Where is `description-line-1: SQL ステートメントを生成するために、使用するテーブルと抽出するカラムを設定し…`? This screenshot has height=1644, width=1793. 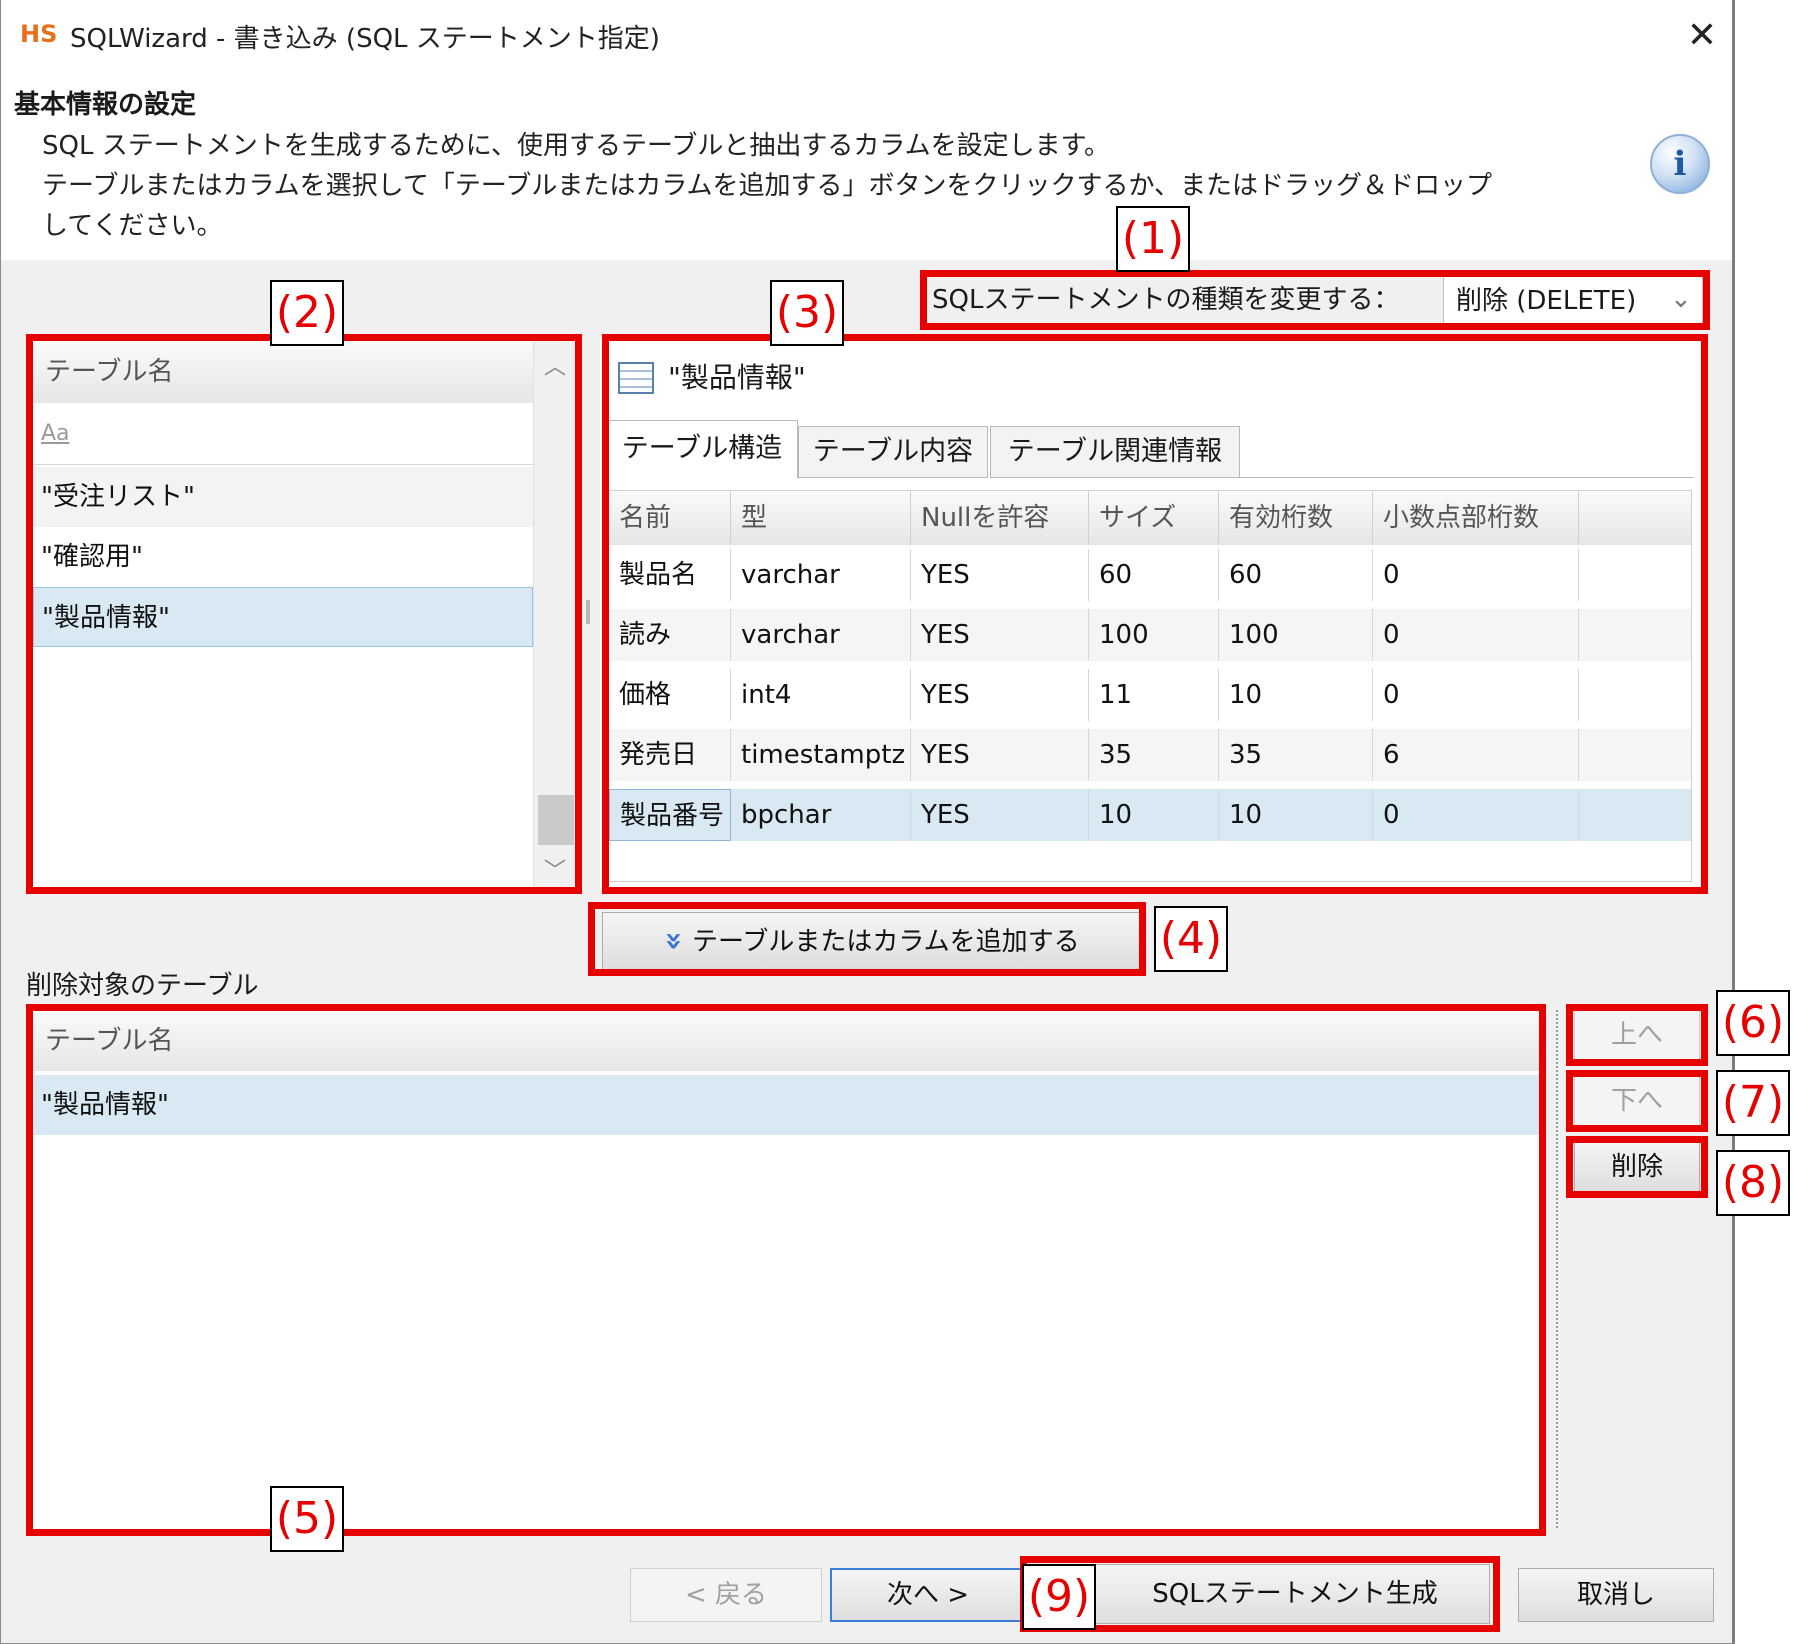 description-line-1: SQL ステートメントを生成するために、使用するテーブルと抽出するカラムを設定し… is located at coordinates (576, 146).